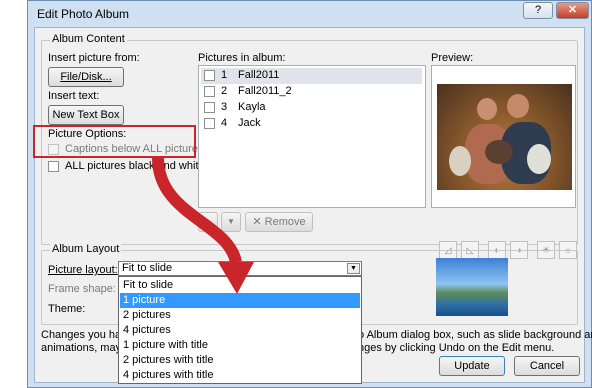 The width and height of the screenshot is (592, 388). I want to click on chevron-down-icon: ▼, so click(353, 268).